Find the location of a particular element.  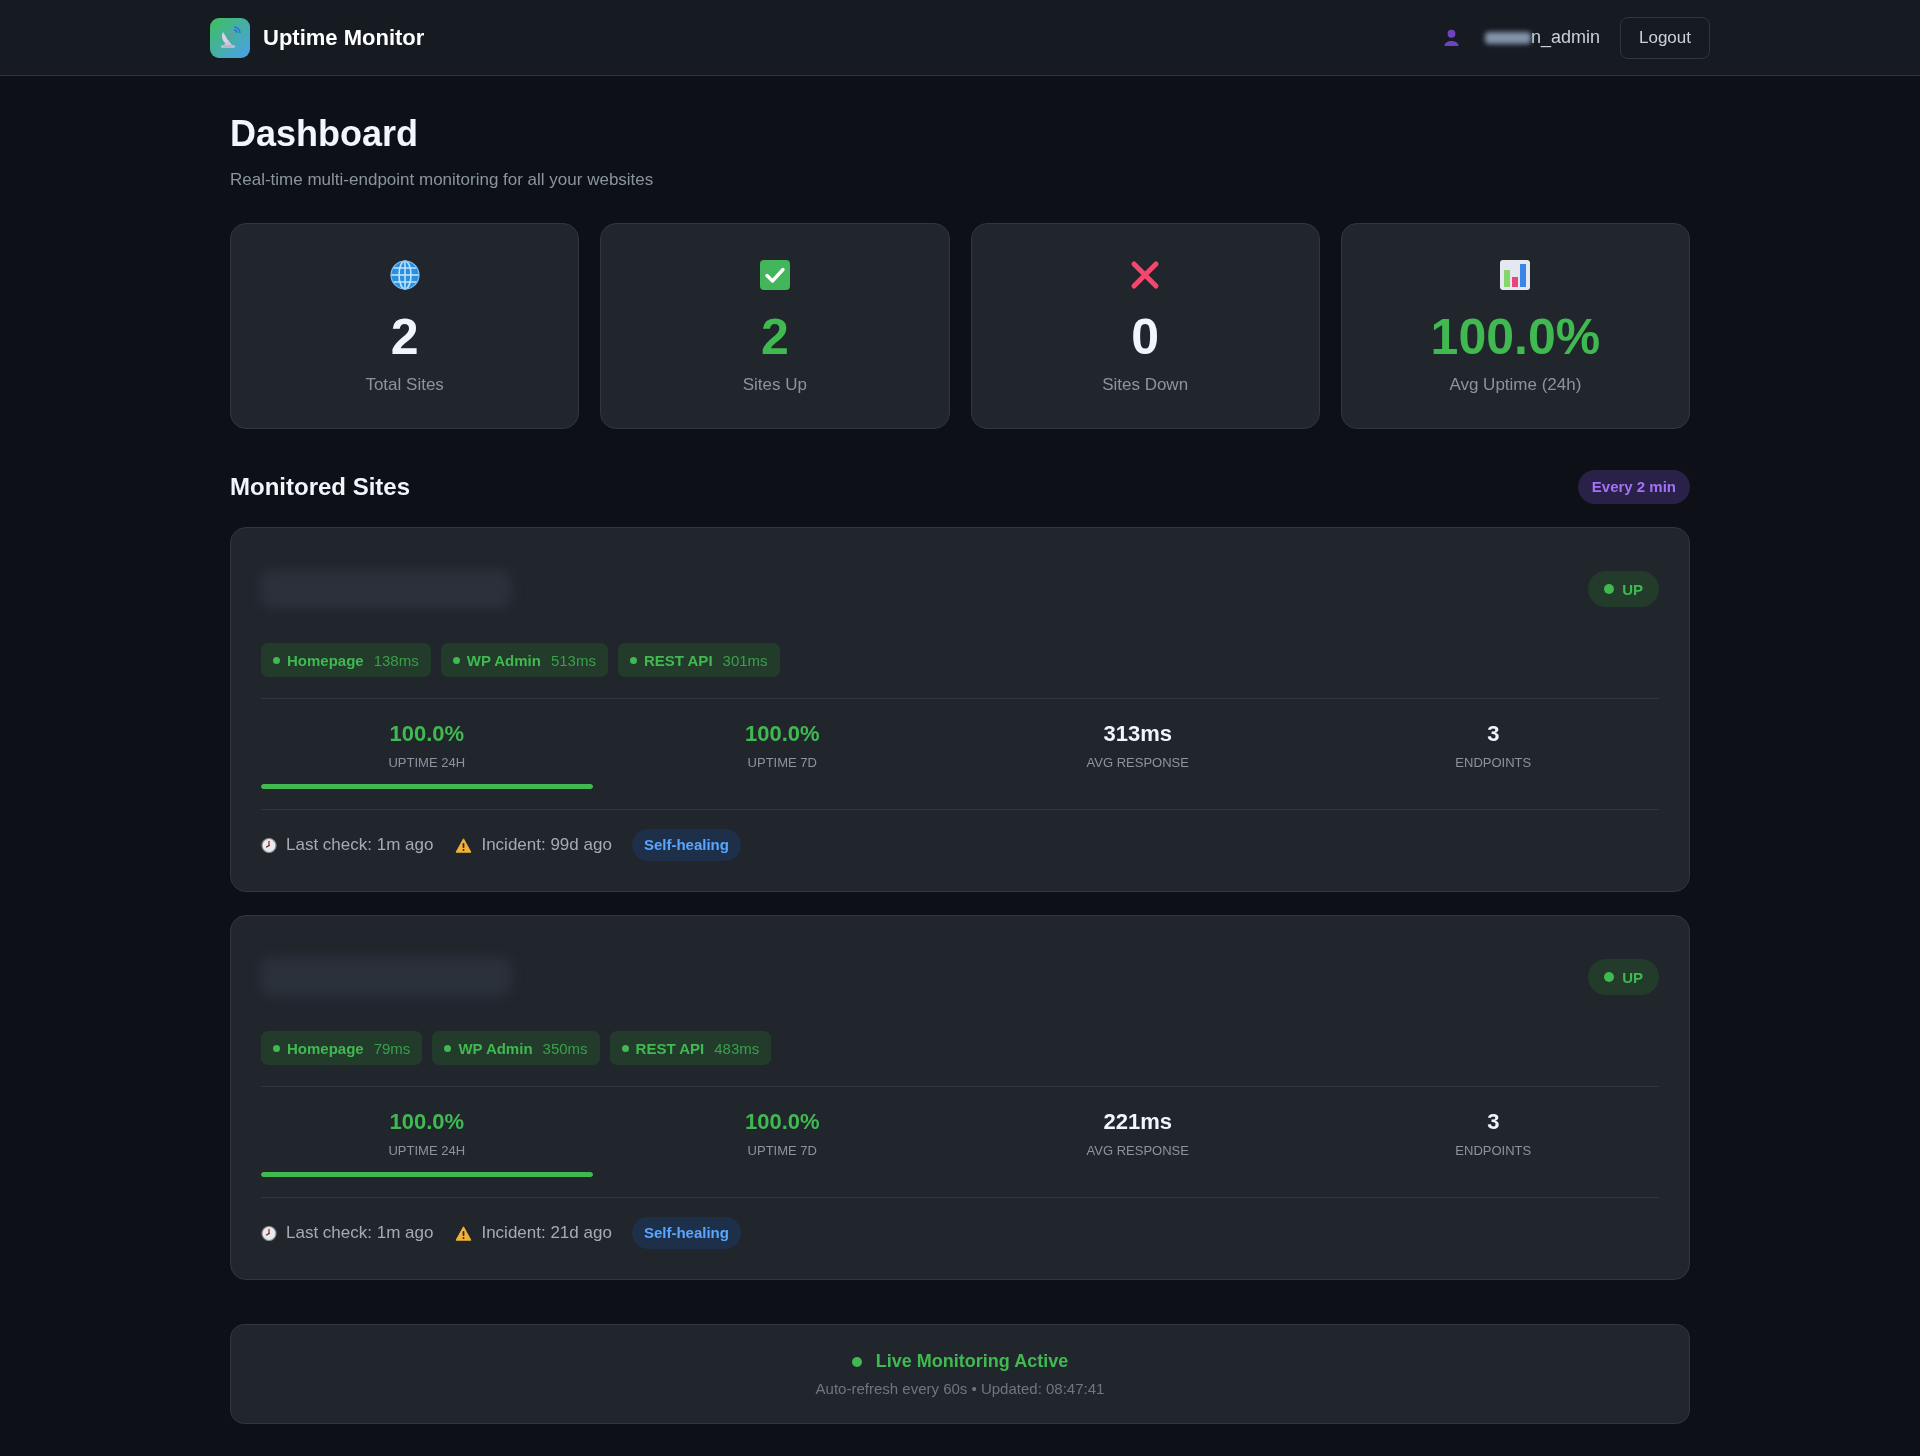

endpoint-response: 138ms is located at coordinates (396, 660).